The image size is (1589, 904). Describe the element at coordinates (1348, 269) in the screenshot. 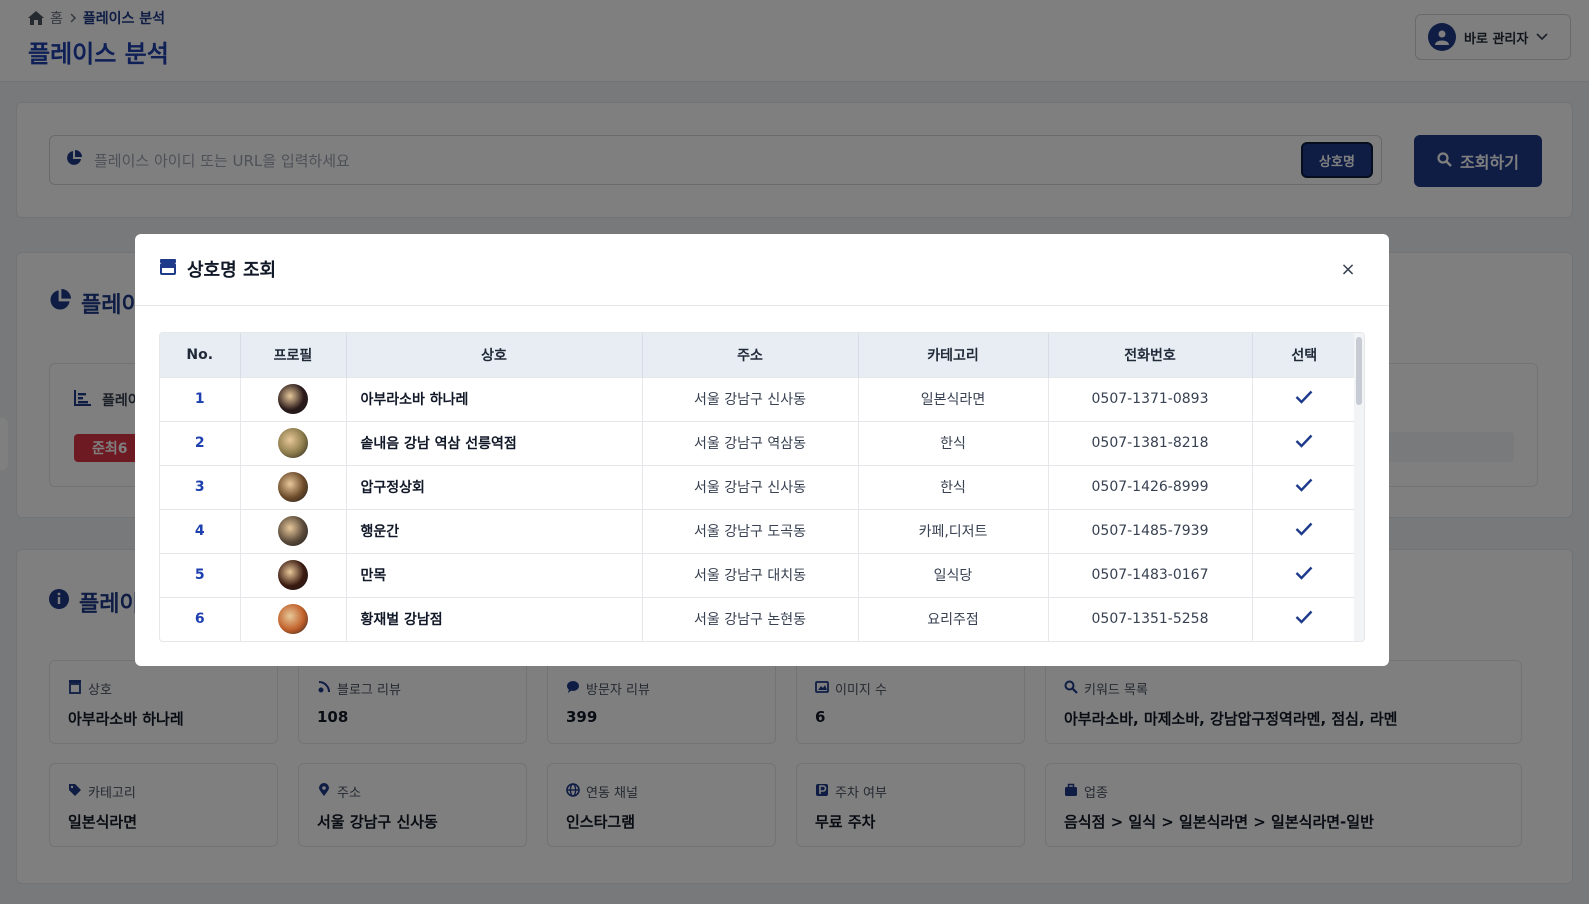

I see `close-icon: ×` at that location.